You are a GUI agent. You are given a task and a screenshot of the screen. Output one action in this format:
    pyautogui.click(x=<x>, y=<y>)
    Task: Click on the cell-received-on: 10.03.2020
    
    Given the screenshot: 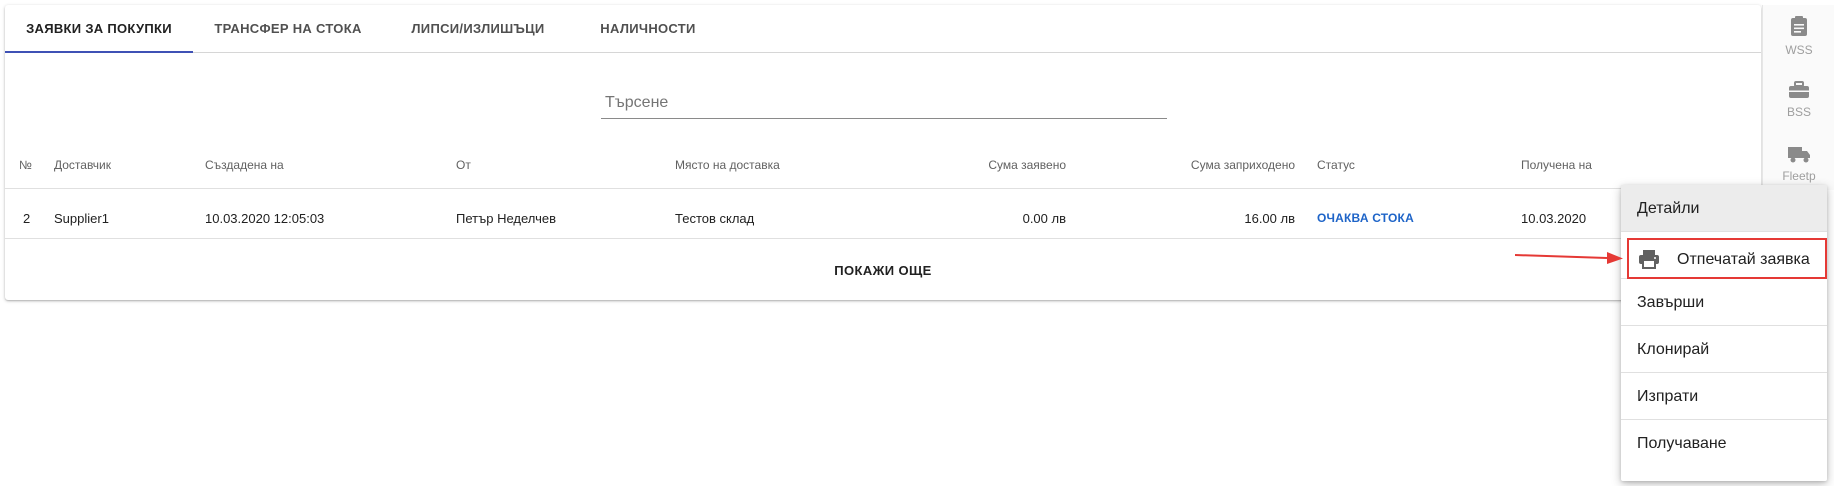 What is the action you would take?
    pyautogui.click(x=1554, y=218)
    